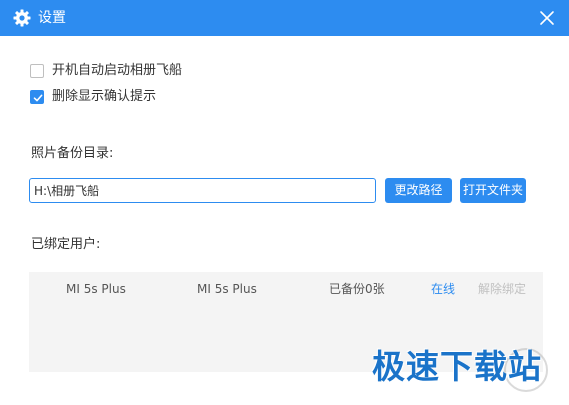 The width and height of the screenshot is (569, 405). Describe the element at coordinates (66, 244) in the screenshot. I see `bound-users-label: 已绑定用户:` at that location.